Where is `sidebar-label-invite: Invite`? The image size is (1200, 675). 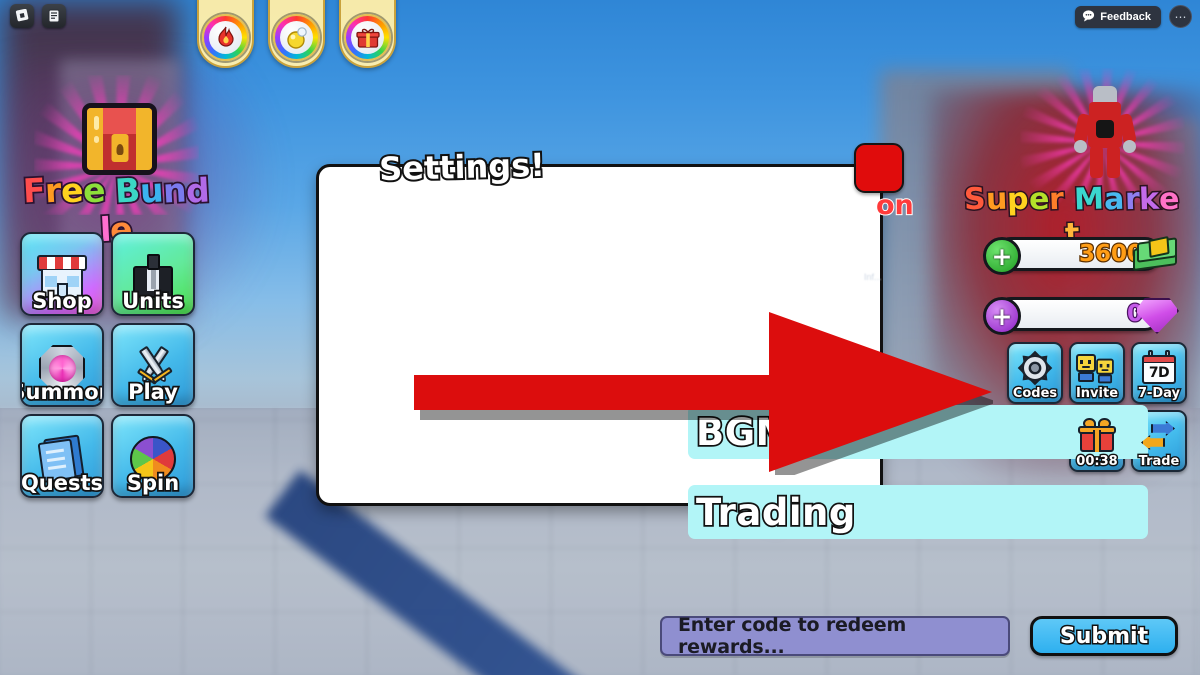 sidebar-label-invite: Invite is located at coordinates (1097, 393).